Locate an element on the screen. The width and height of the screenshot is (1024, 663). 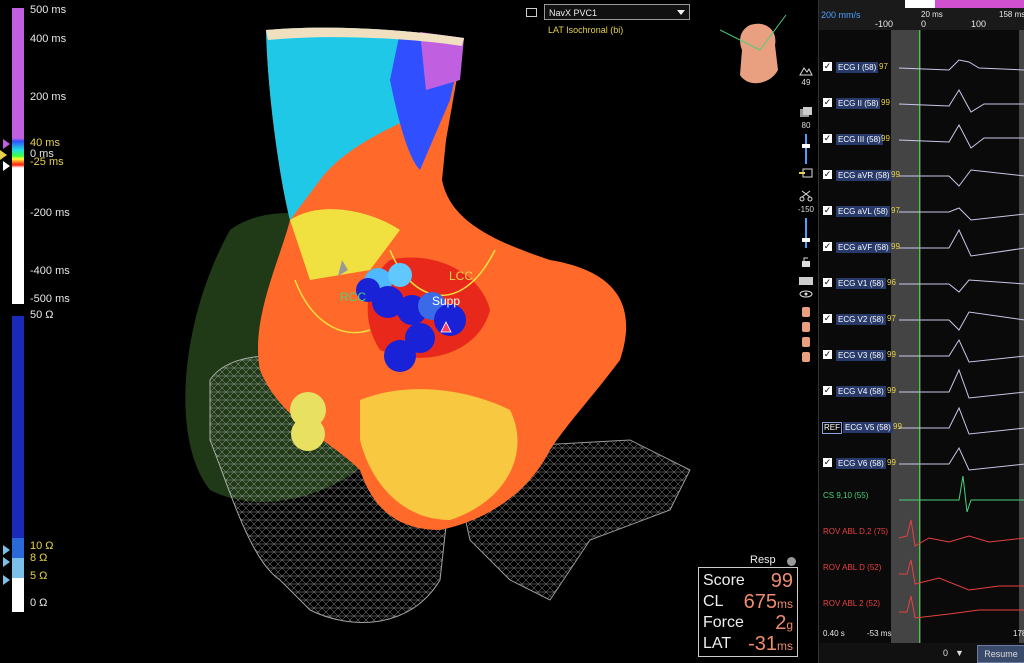
lat-upper-marker is located at coordinates (6, 144).